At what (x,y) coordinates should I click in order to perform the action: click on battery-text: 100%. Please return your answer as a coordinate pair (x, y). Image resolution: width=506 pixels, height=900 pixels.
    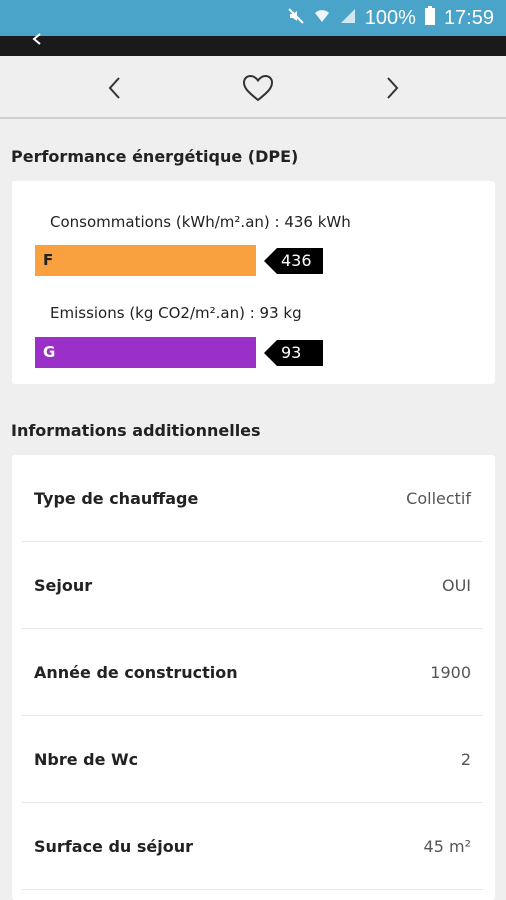
    Looking at the image, I should click on (390, 17).